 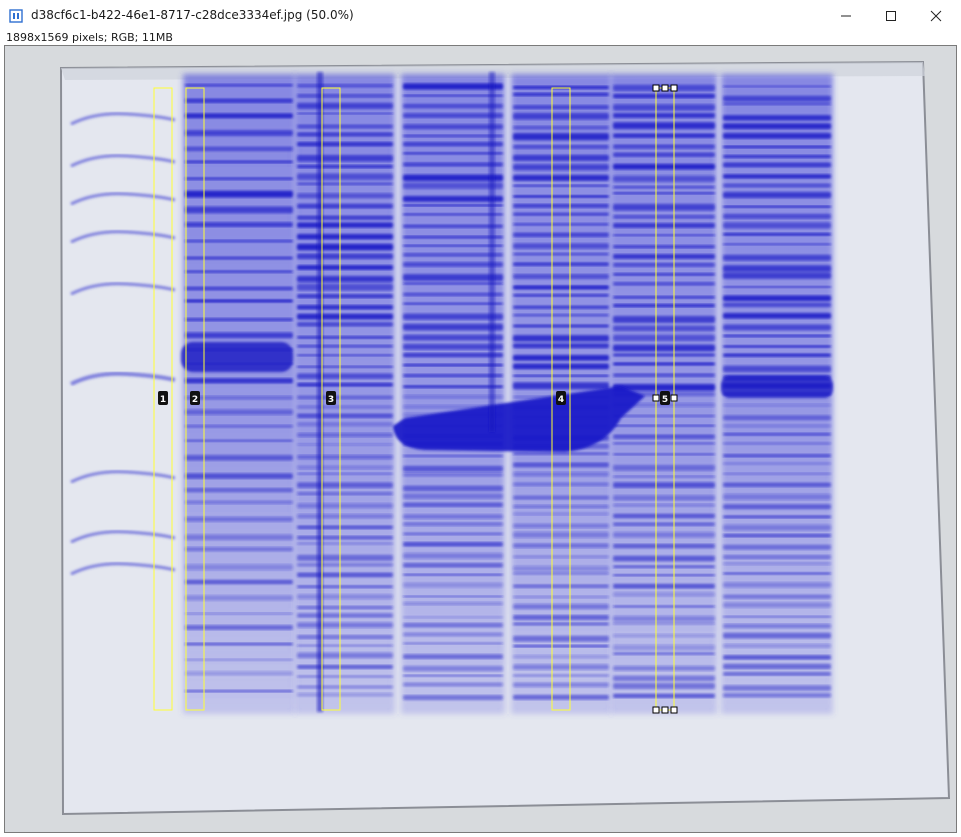 I want to click on roi-label: 5, so click(x=665, y=400).